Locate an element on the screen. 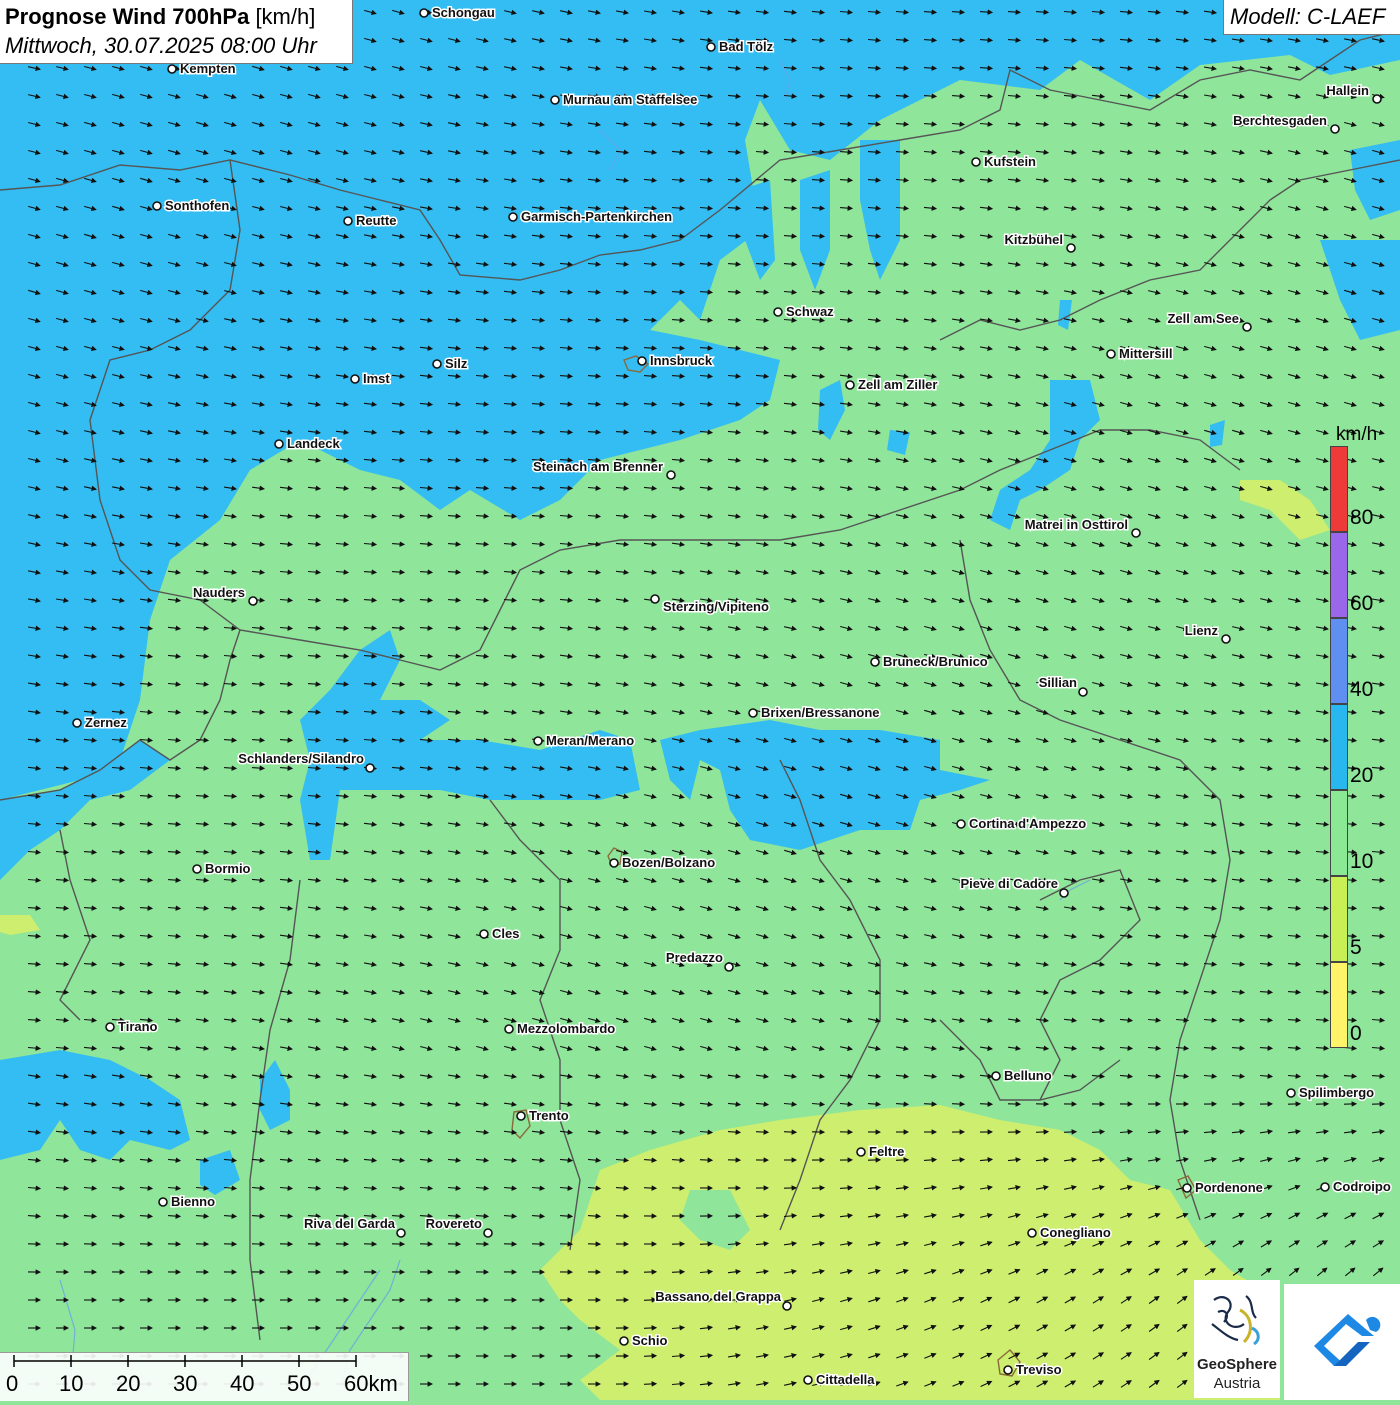 The height and width of the screenshot is (1405, 1400). place-label: Predazzo is located at coordinates (694, 957).